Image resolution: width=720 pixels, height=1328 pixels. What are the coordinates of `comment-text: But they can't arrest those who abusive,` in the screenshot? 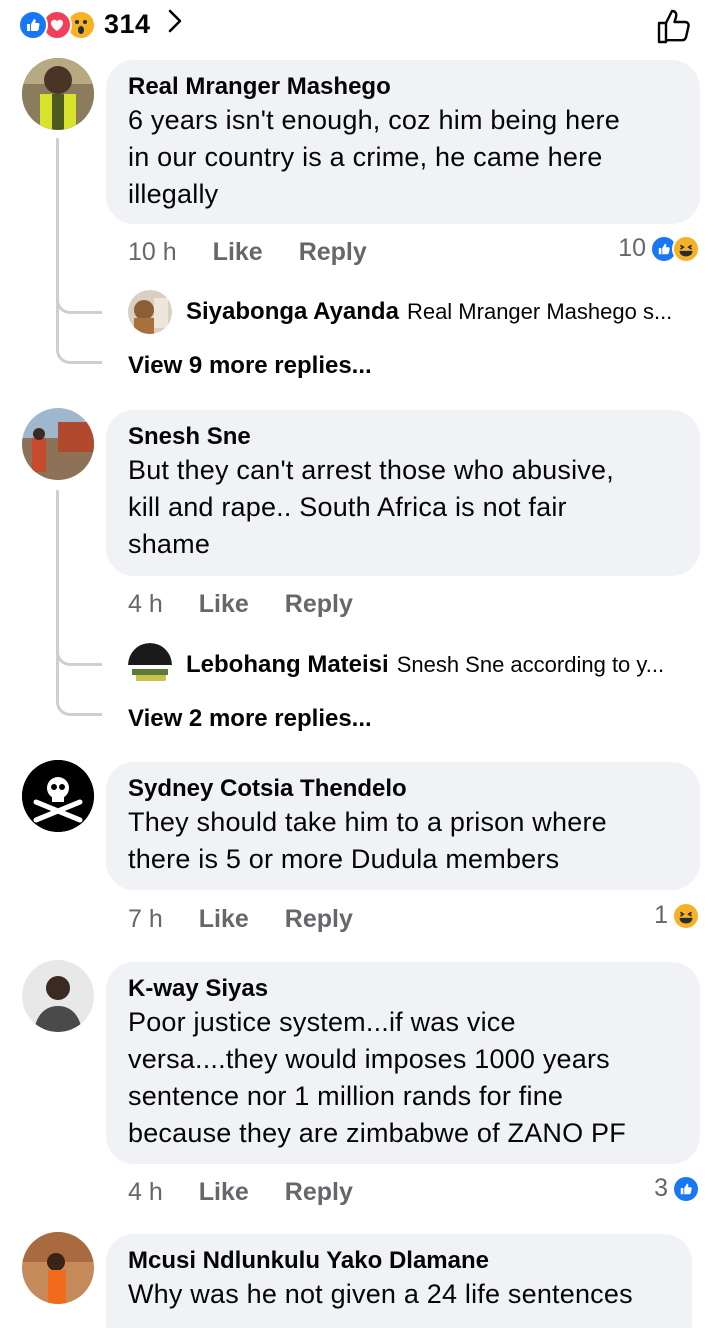 It's located at (371, 470).